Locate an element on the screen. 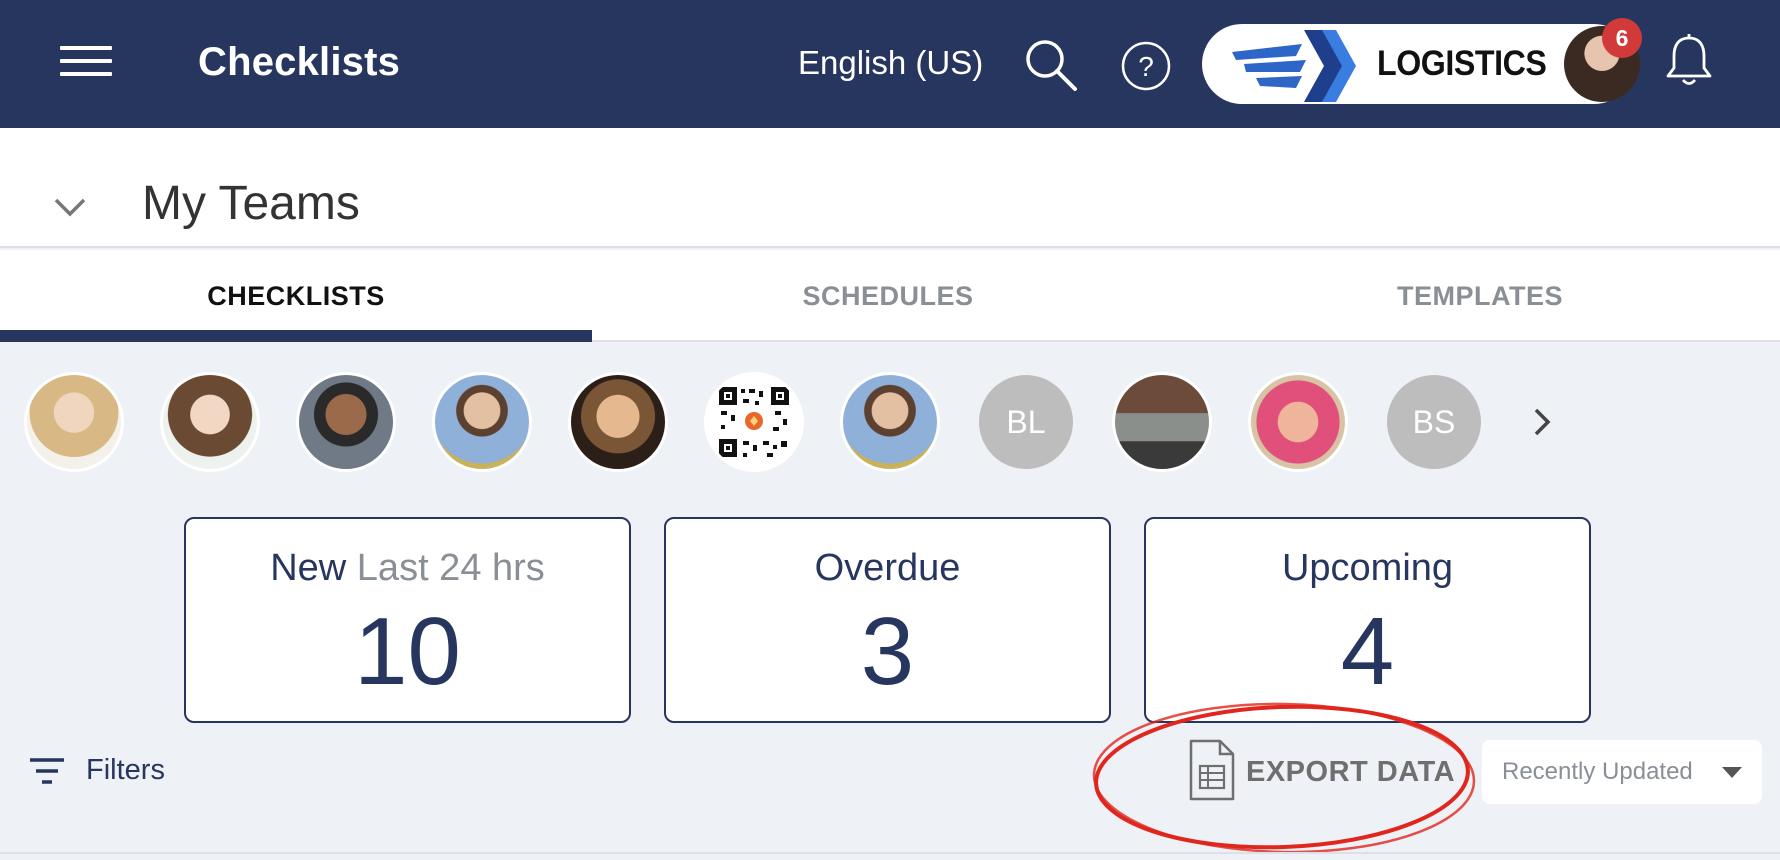 The height and width of the screenshot is (860, 1780). bell-icon is located at coordinates (1689, 60).